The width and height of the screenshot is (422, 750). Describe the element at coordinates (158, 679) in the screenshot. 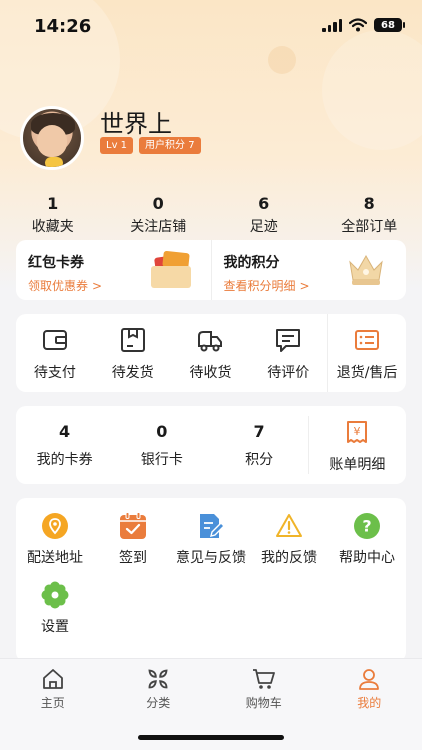

I see `category-icon` at that location.